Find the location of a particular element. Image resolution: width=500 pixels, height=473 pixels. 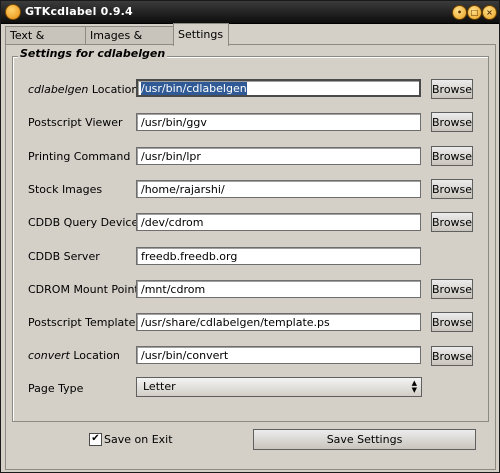

close-button: × is located at coordinates (489, 12).